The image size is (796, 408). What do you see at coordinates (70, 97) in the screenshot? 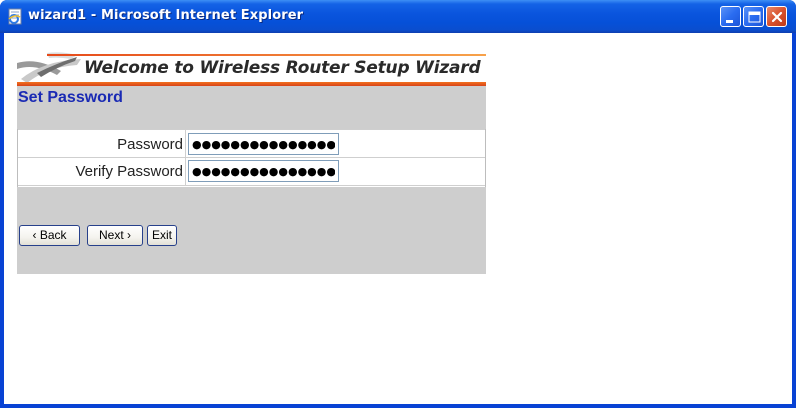
I see `page-title: Set Password` at bounding box center [70, 97].